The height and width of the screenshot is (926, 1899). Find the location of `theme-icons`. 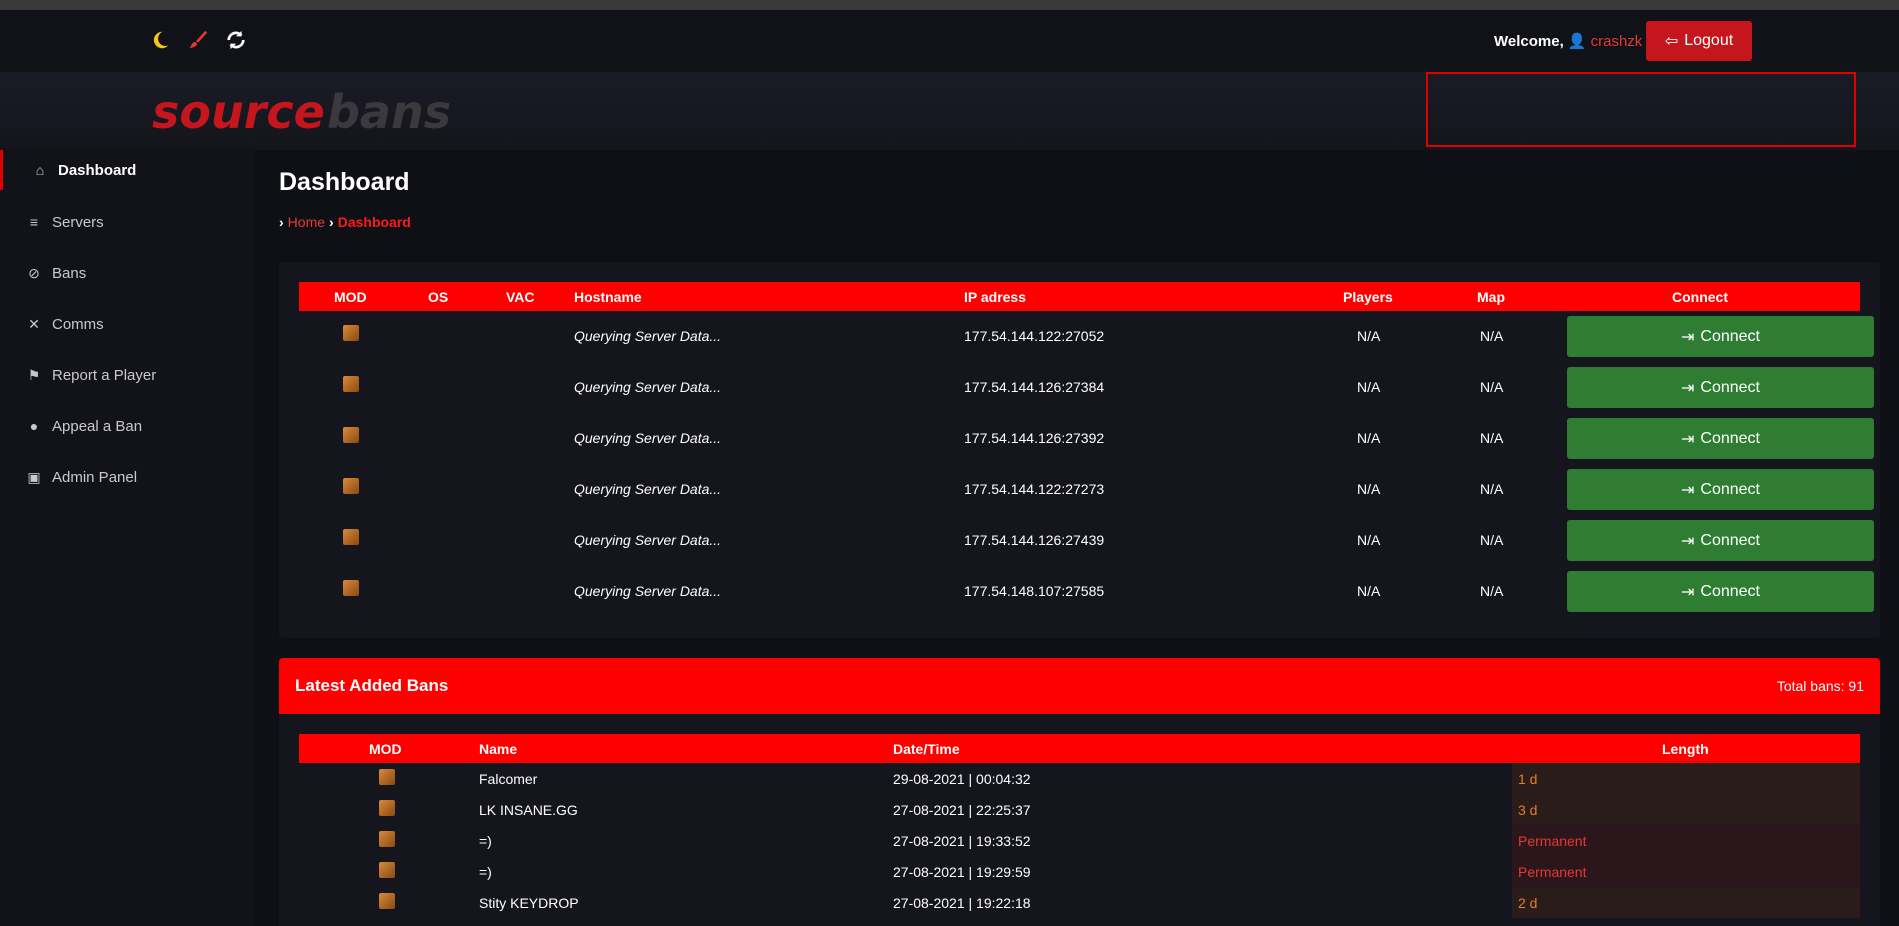

theme-icons is located at coordinates (198, 40).